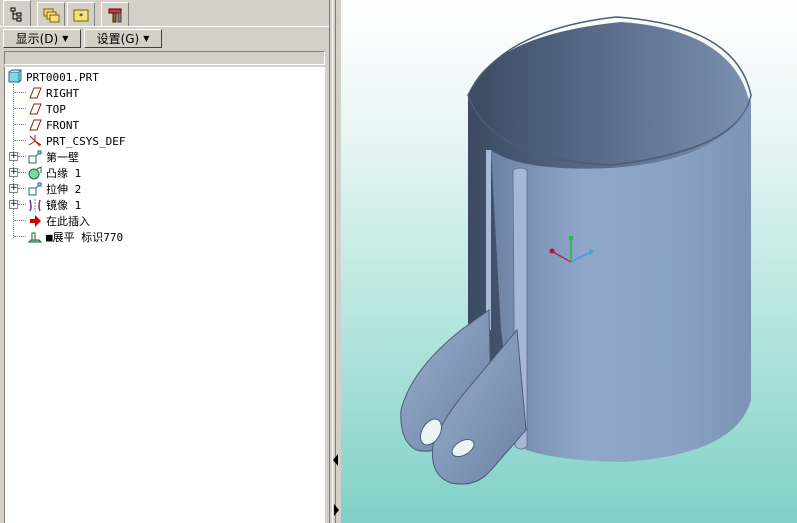 This screenshot has width=797, height=523. Describe the element at coordinates (37, 39) in the screenshot. I see `show-menu-label: 显示(D)` at that location.